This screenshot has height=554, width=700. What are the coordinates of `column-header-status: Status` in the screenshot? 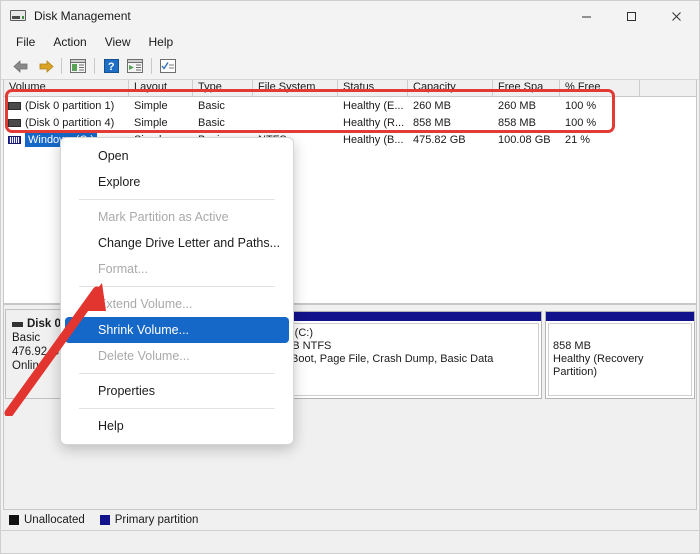 It's located at (373, 88).